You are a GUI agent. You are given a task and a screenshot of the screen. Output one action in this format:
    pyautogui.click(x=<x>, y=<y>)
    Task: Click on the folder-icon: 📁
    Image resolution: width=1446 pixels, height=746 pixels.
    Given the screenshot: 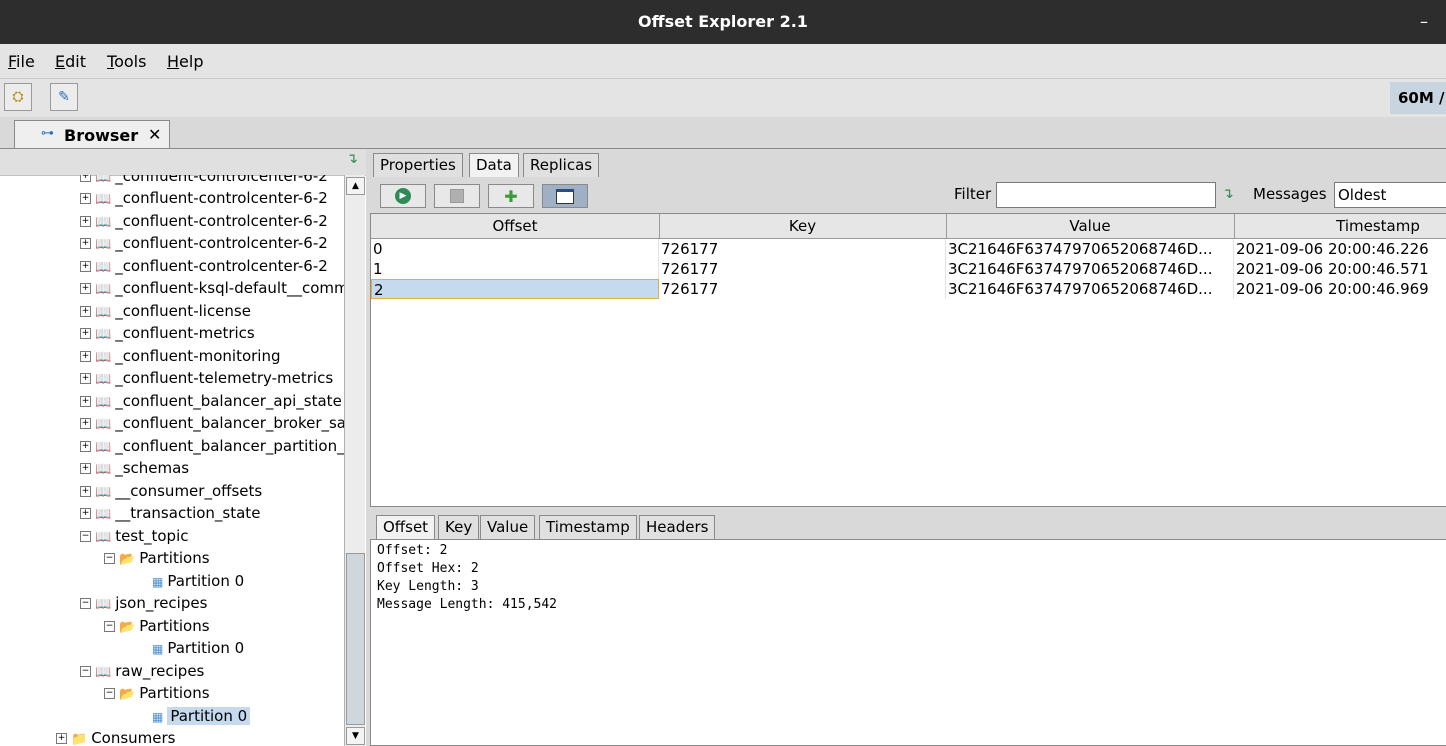 What is the action you would take?
    pyautogui.click(x=79, y=739)
    